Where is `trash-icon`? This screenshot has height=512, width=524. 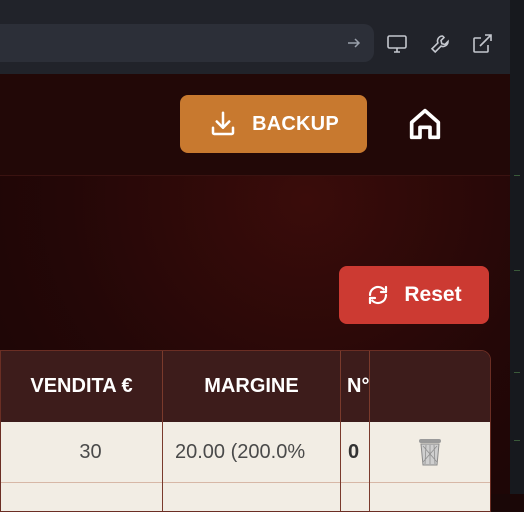
trash-icon is located at coordinates (430, 452).